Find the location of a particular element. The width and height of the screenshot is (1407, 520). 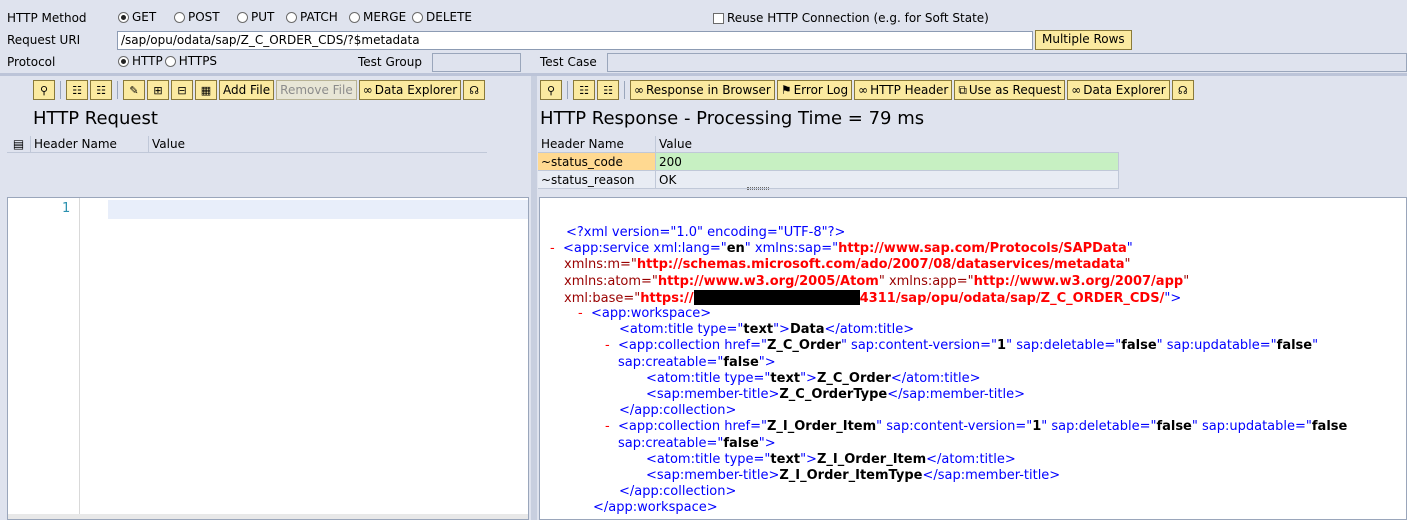

protocol-radio-group: HTTP HTTPS is located at coordinates (167, 61).